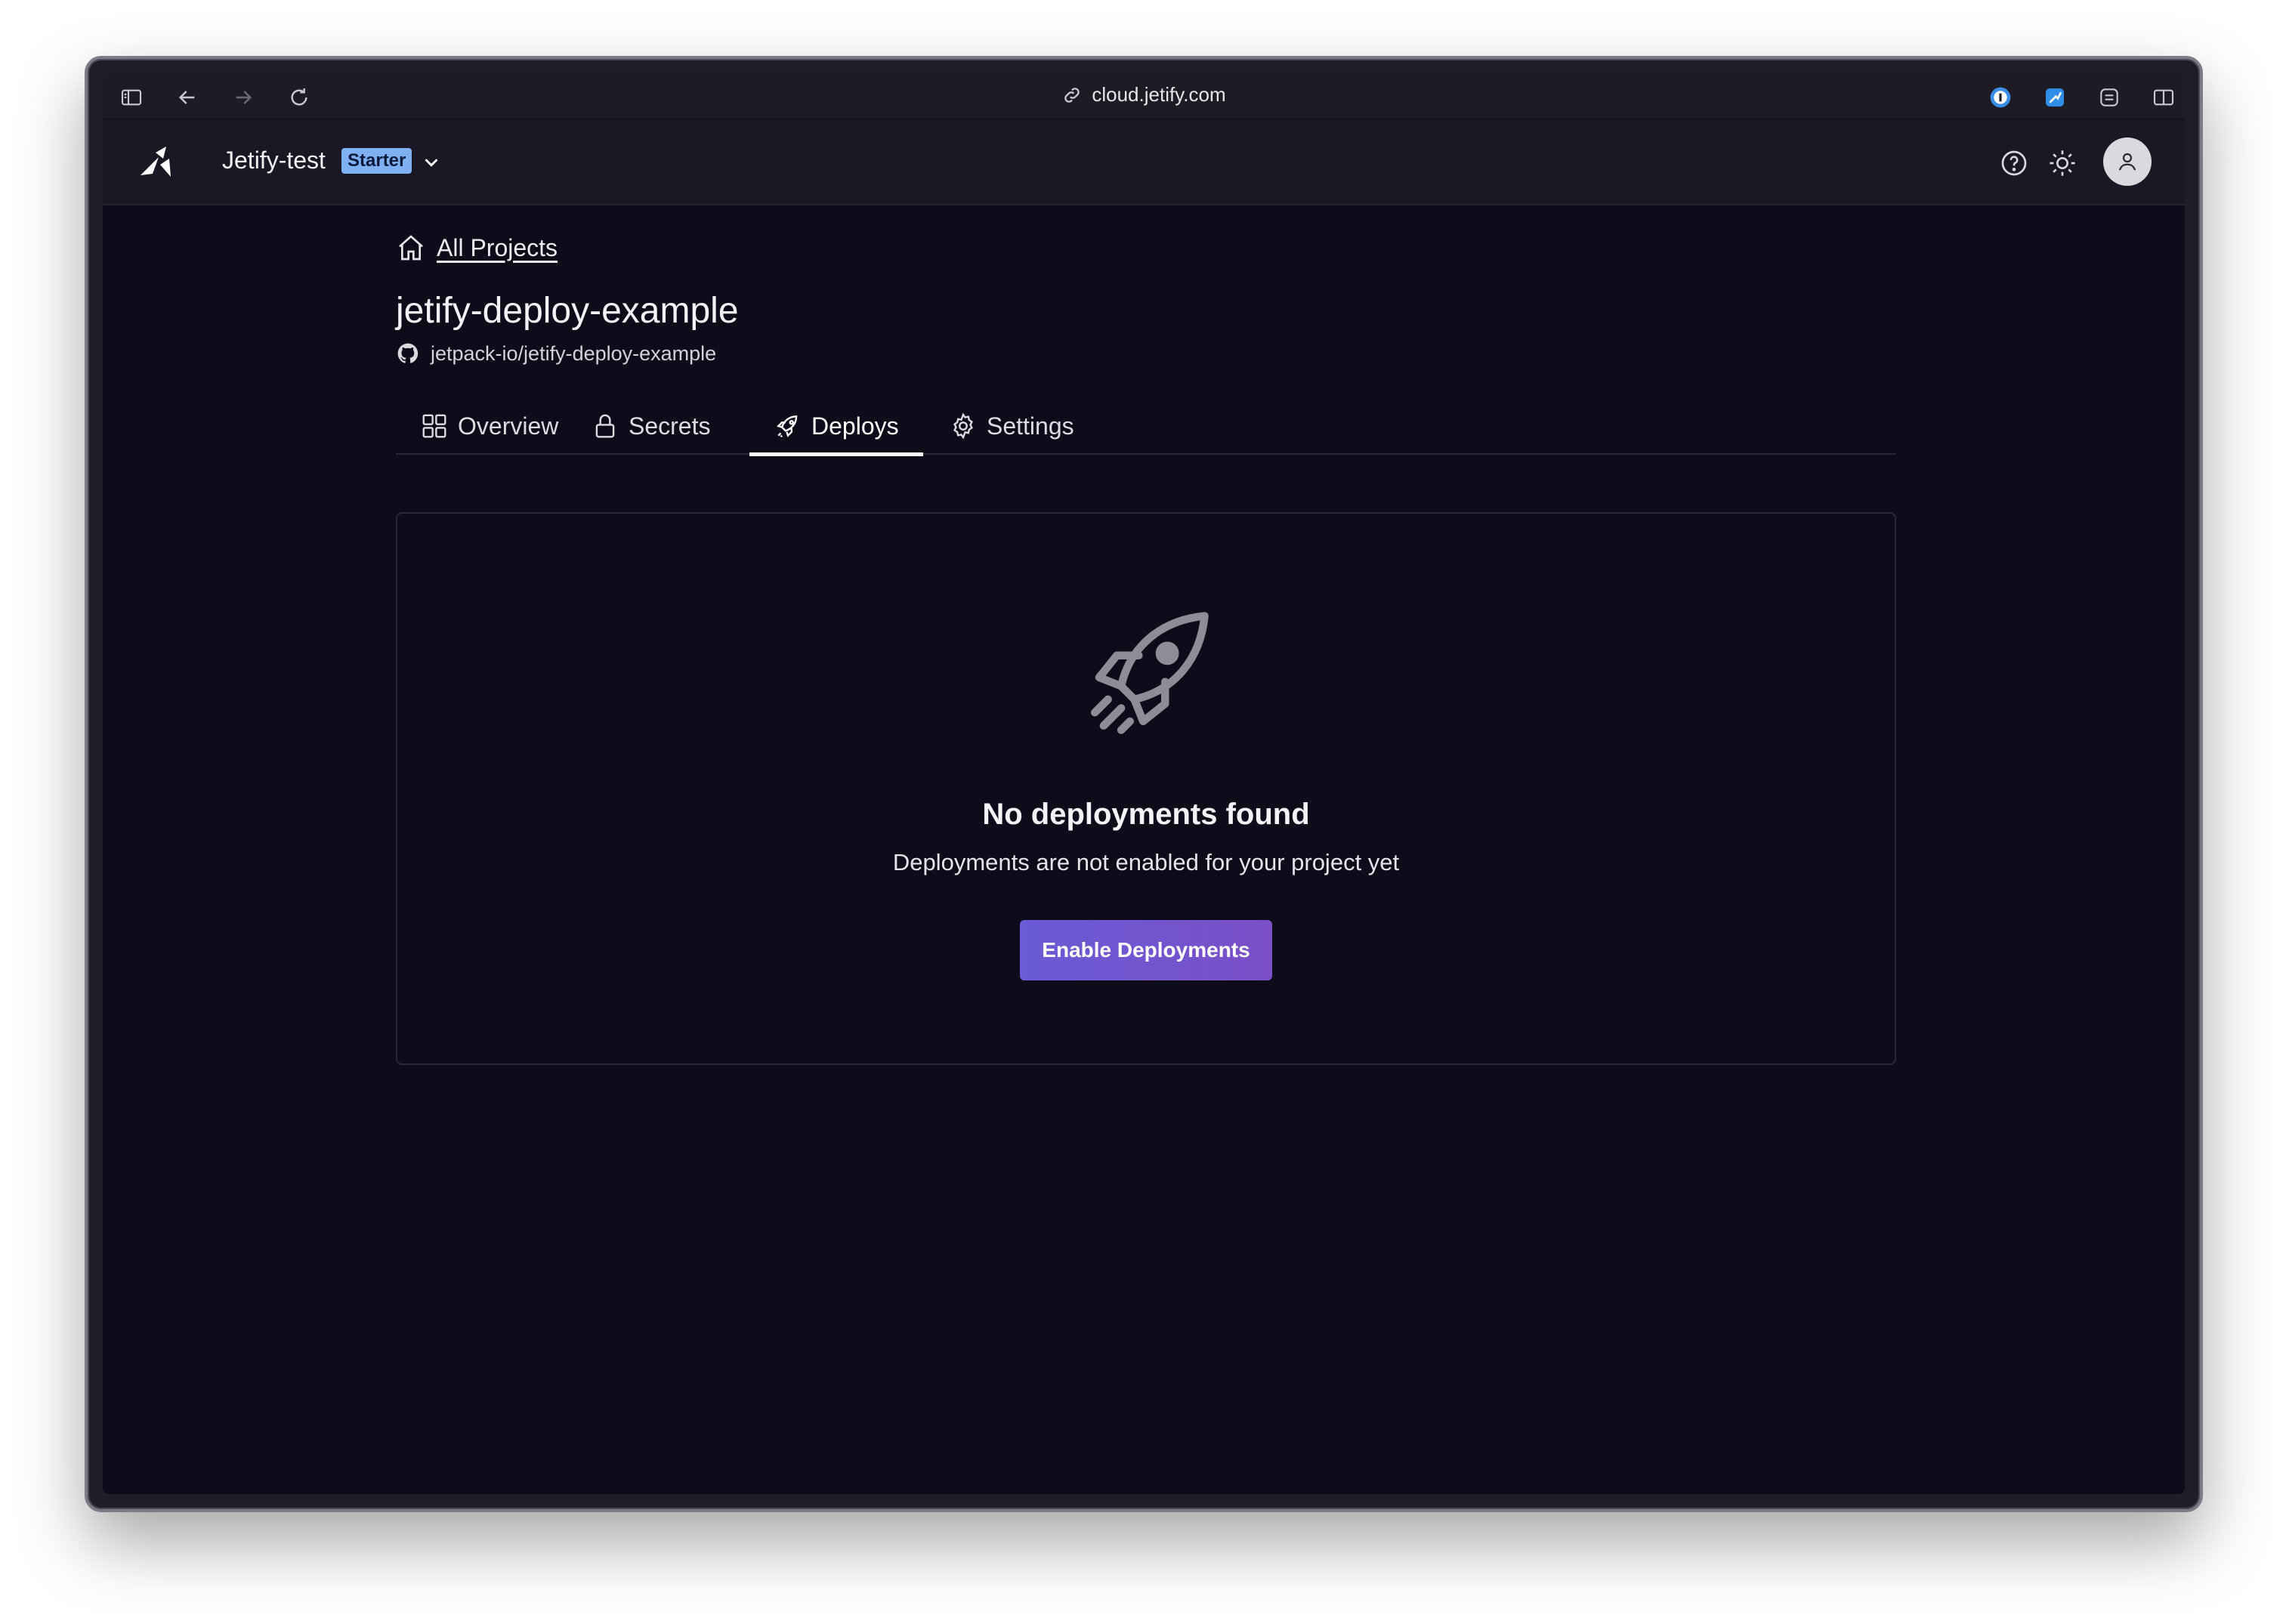  I want to click on home-icon, so click(411, 248).